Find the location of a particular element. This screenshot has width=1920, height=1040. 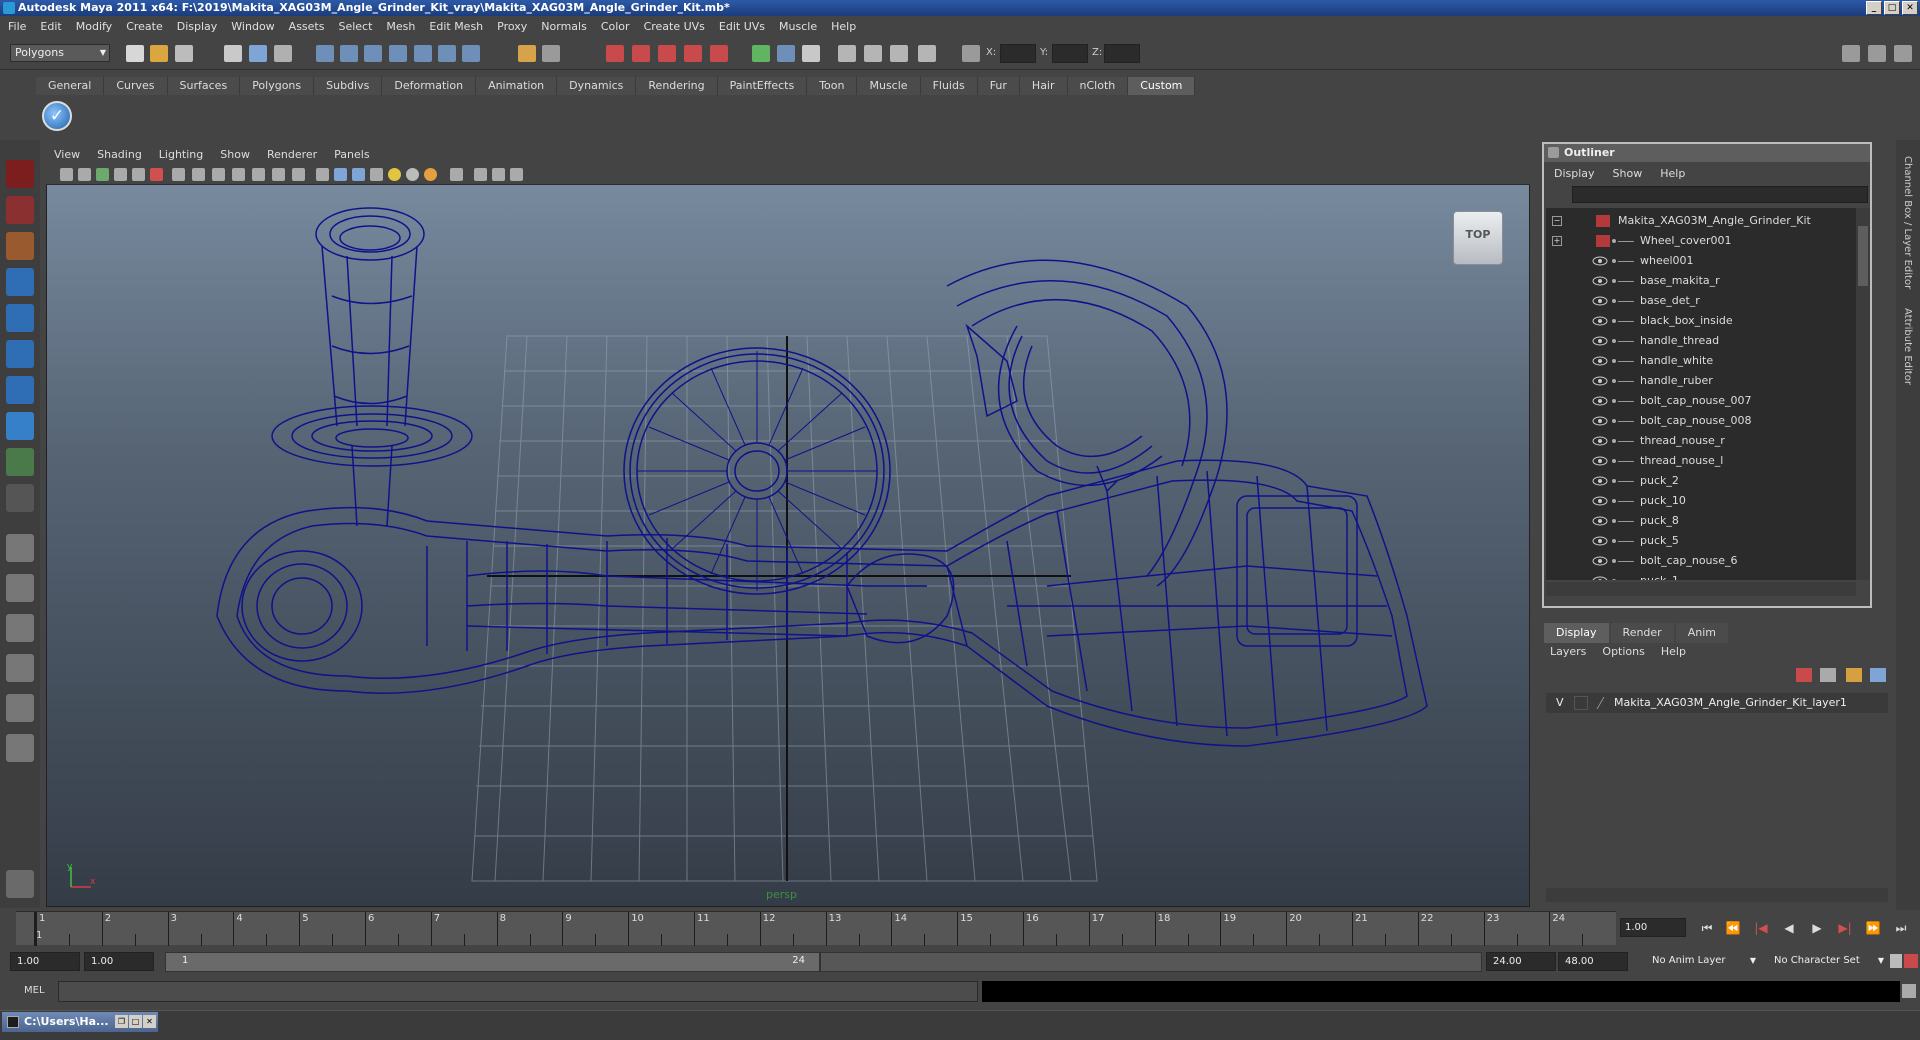

shelf-tab-polygons: Polygons is located at coordinates (277, 86).